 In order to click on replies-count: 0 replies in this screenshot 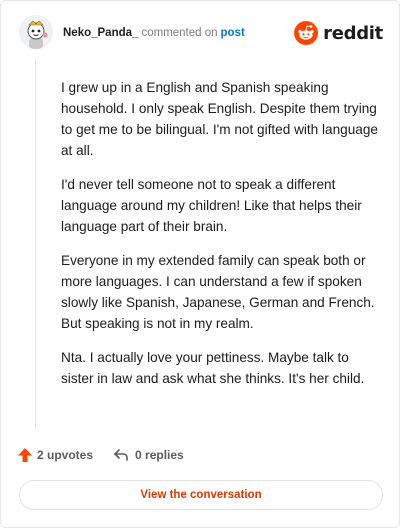, I will do `click(159, 455)`.